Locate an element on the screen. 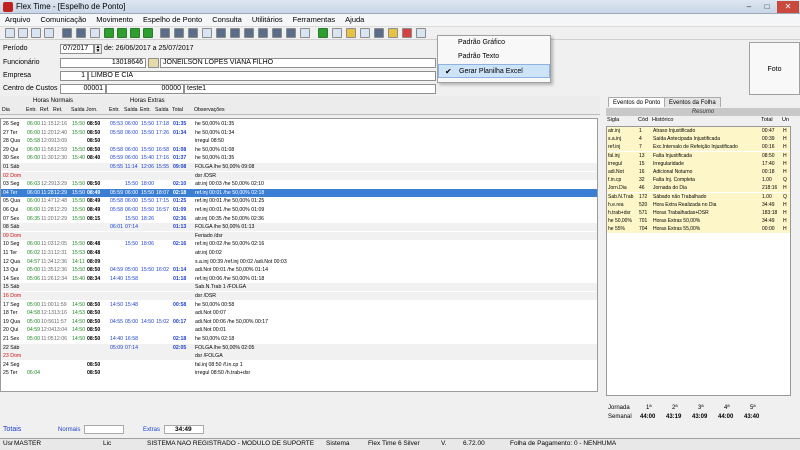 The width and height of the screenshot is (800, 450). table-row: 02 Dom dsr /DSR is located at coordinates (299, 175).